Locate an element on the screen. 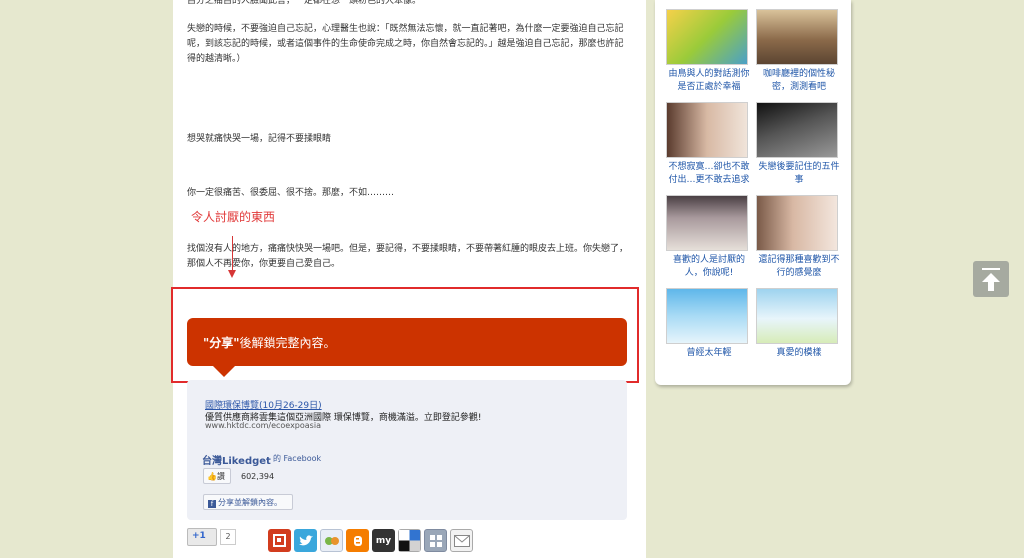 The height and width of the screenshot is (558, 1024). related-article-tile: 失戀後要記住的五件事 is located at coordinates (799, 144).